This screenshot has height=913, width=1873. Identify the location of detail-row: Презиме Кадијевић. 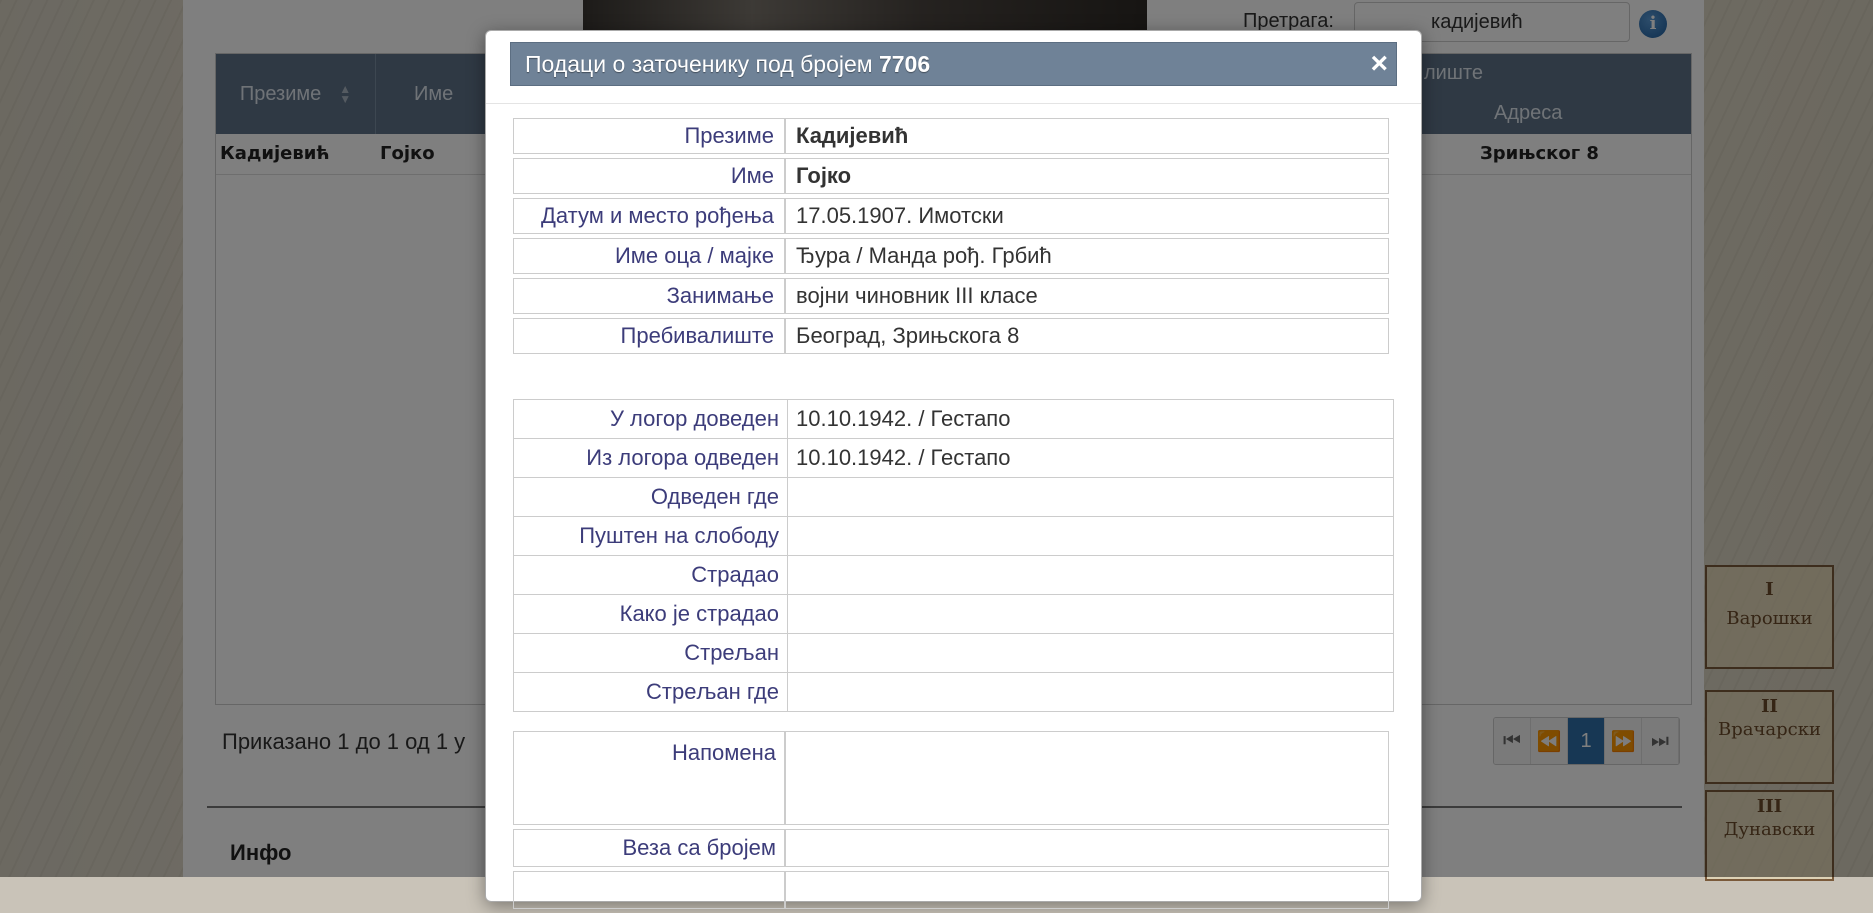
(951, 136).